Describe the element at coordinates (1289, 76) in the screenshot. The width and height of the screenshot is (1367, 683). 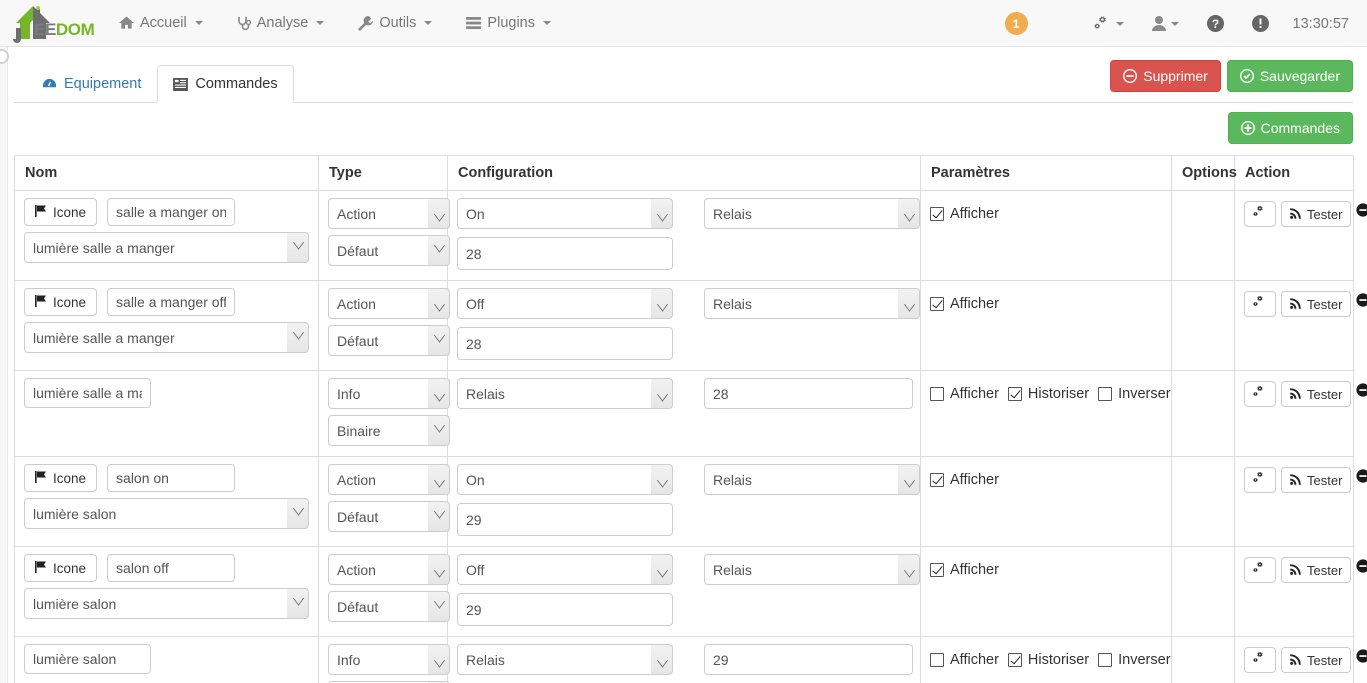
I see `save-button: Sauvegarder` at that location.